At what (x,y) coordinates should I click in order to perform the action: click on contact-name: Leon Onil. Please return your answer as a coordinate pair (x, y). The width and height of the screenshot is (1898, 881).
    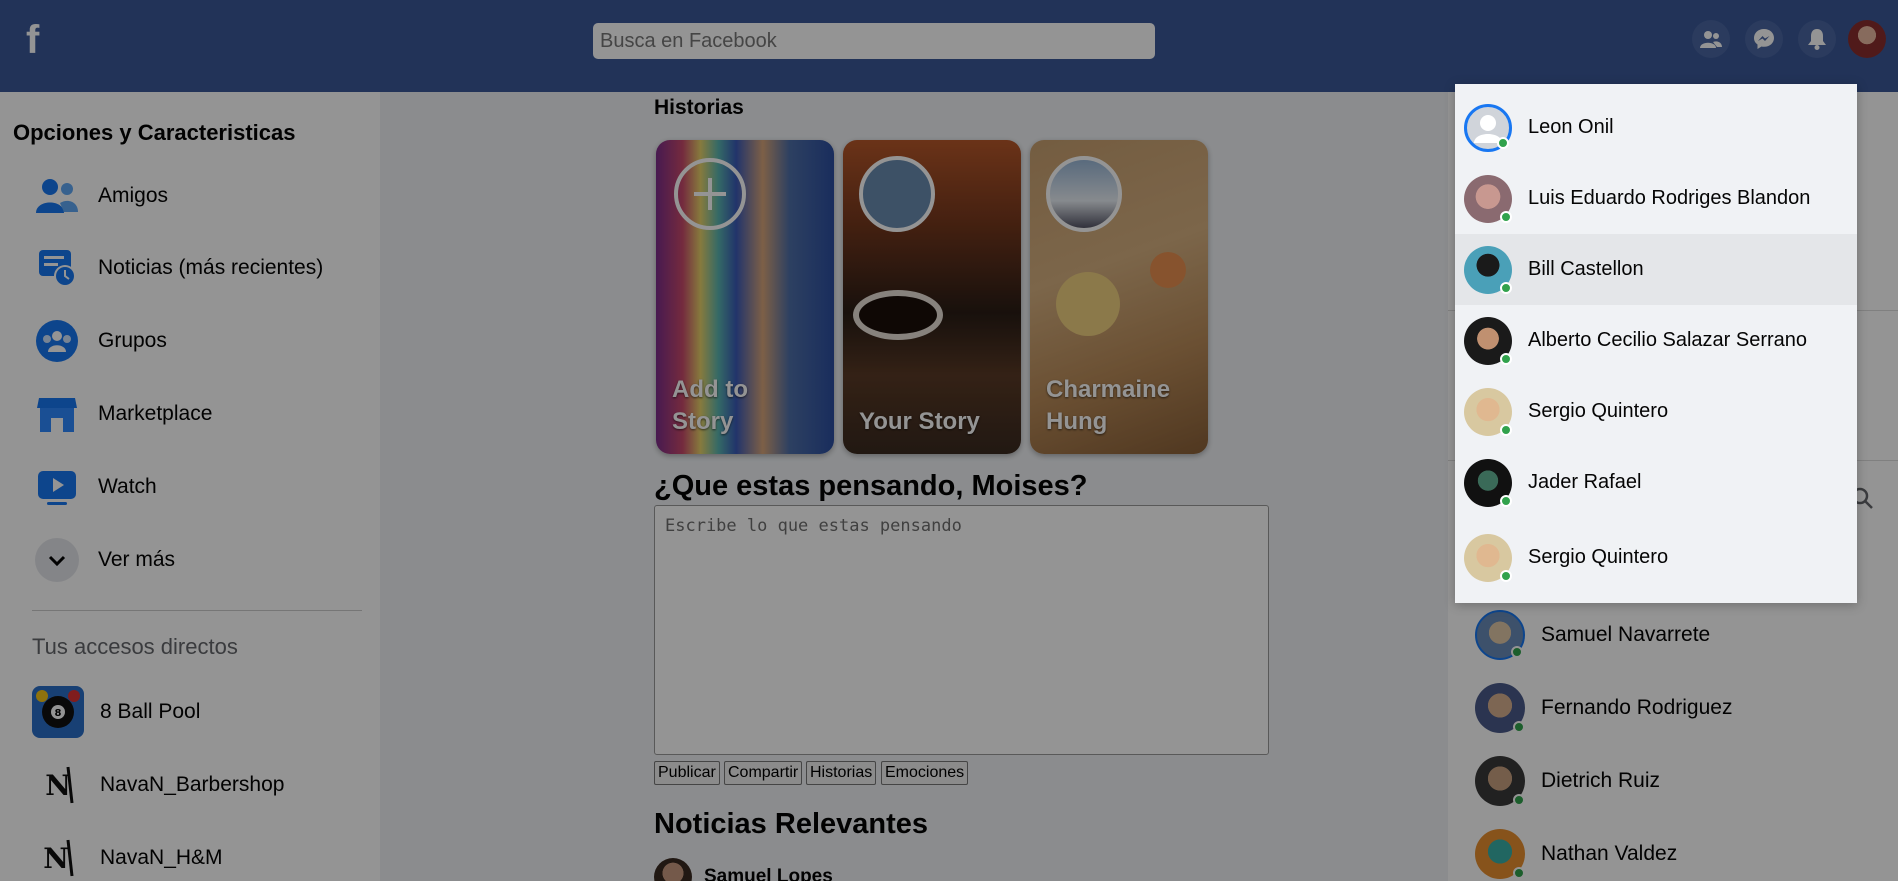
    Looking at the image, I should click on (1571, 127).